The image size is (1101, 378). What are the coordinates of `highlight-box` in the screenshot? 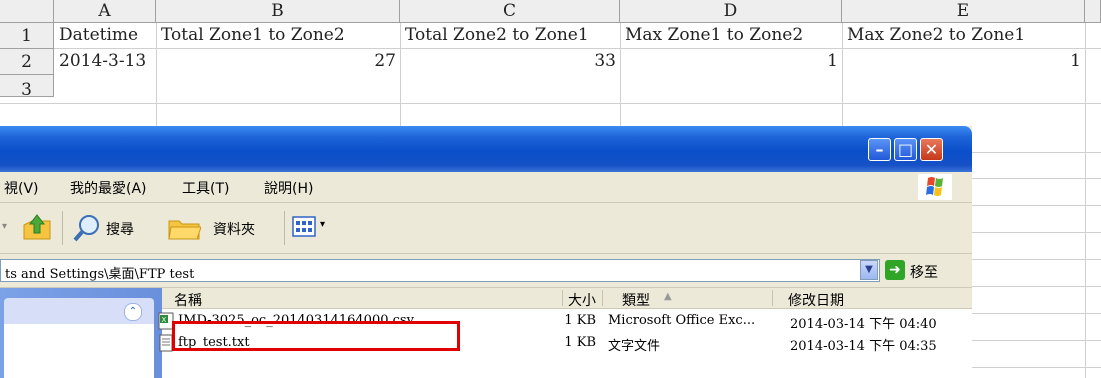 It's located at (316, 336).